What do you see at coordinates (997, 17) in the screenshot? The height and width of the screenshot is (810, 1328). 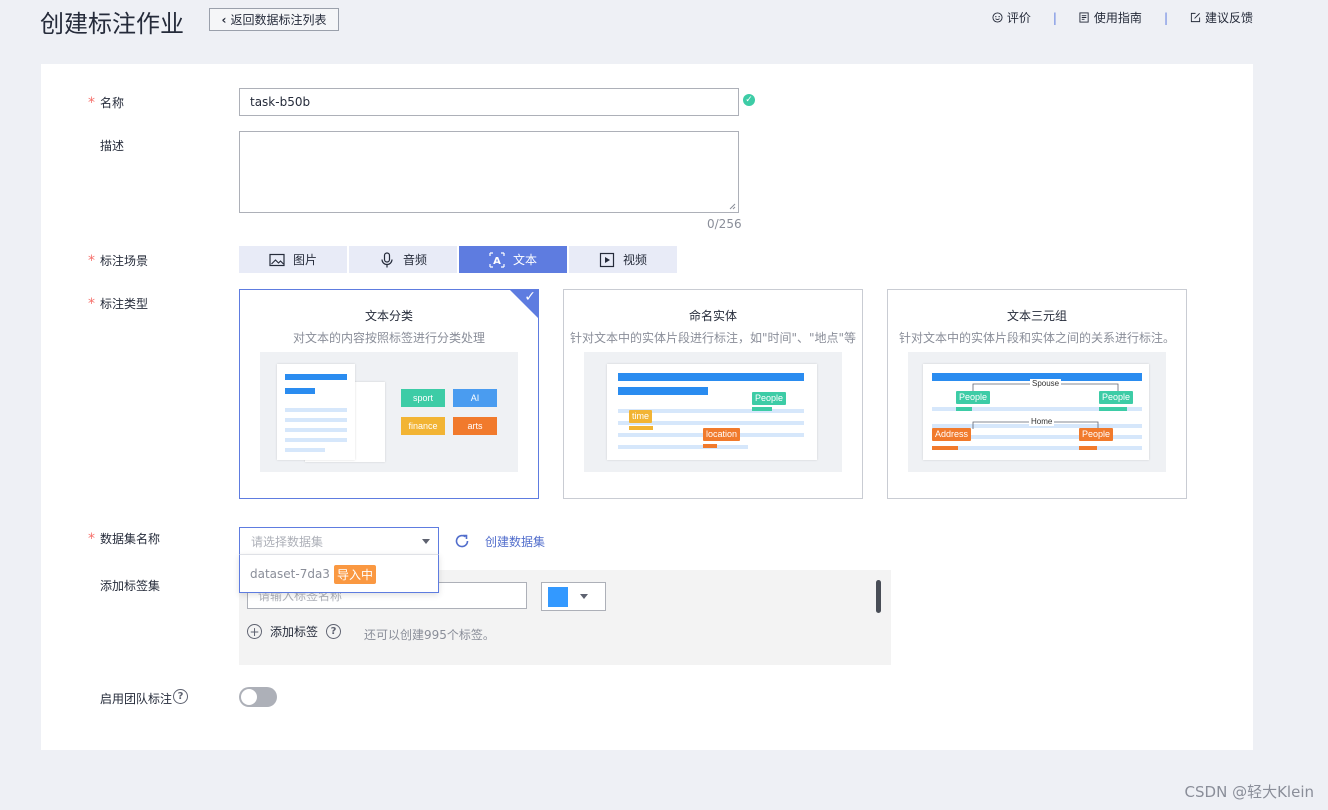 I see `smile-icon` at bounding box center [997, 17].